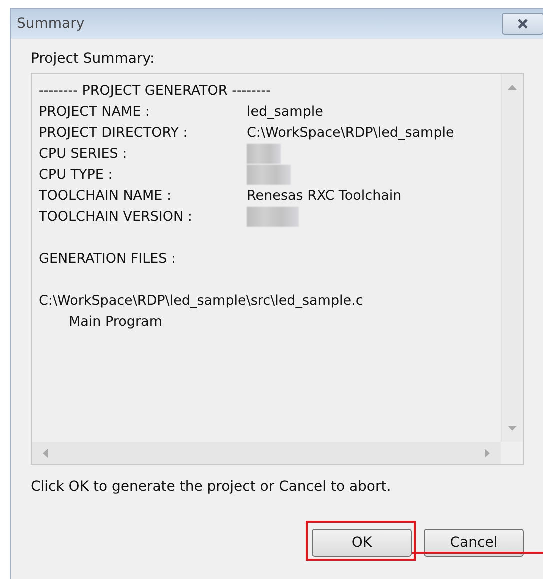 Image resolution: width=543 pixels, height=579 pixels. Describe the element at coordinates (115, 322) in the screenshot. I see `summary-line: Main Program` at that location.